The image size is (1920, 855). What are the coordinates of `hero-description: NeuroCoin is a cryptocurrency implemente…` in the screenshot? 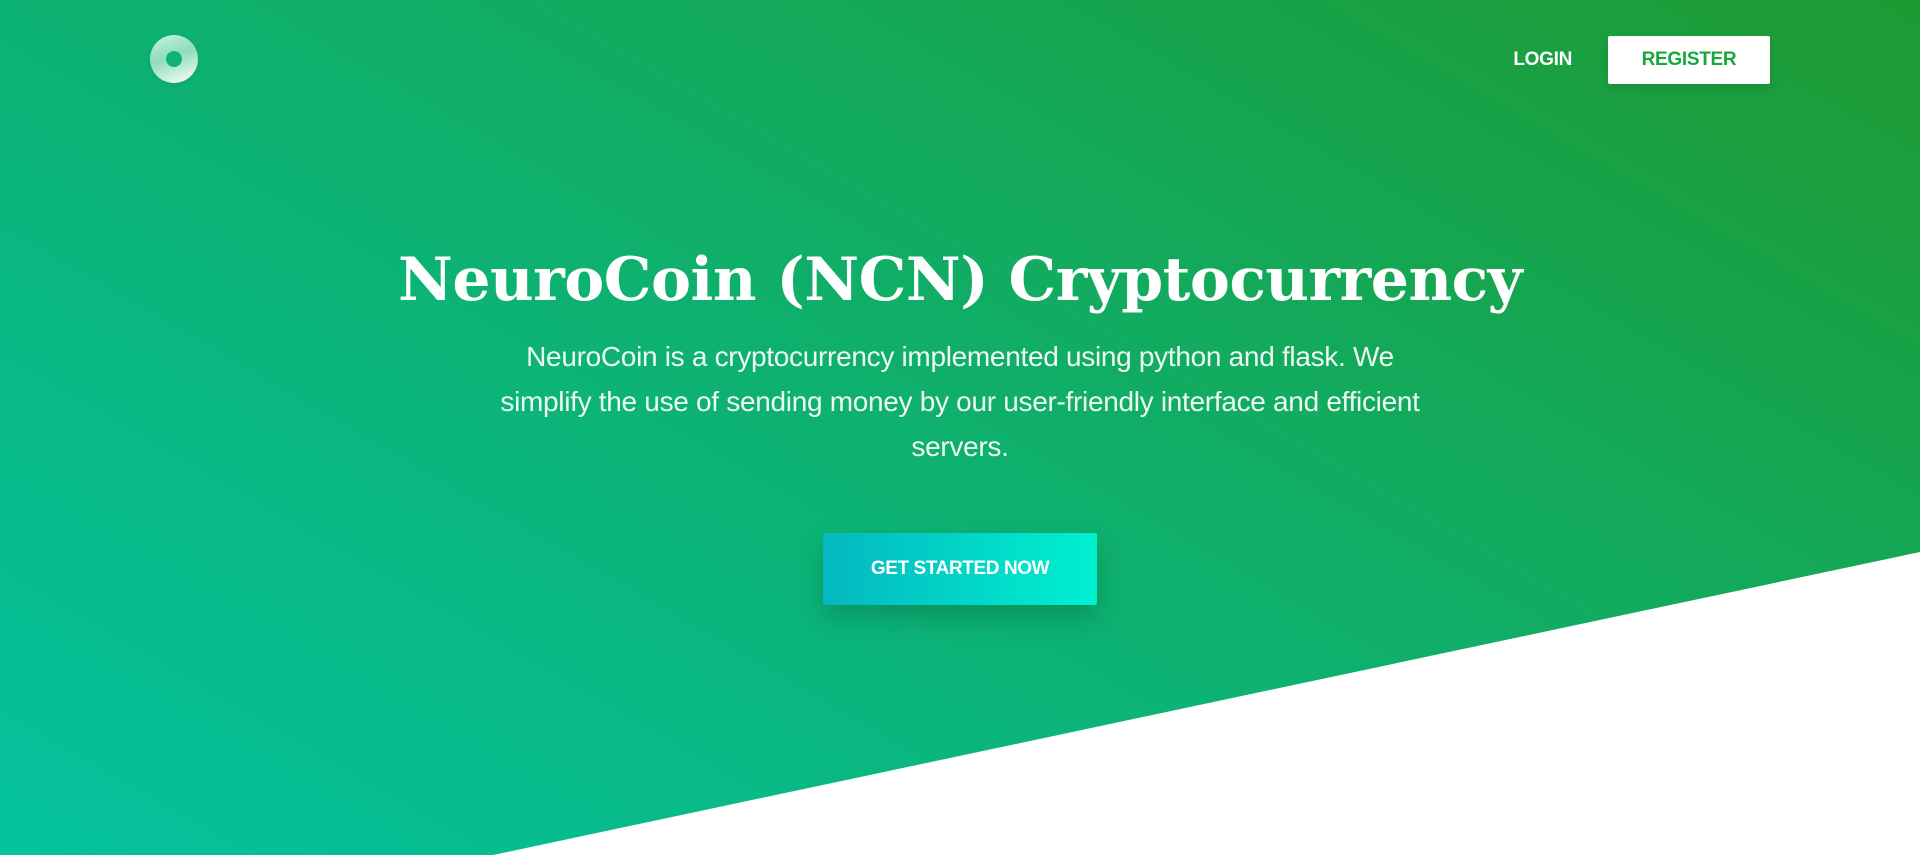 It's located at (960, 401).